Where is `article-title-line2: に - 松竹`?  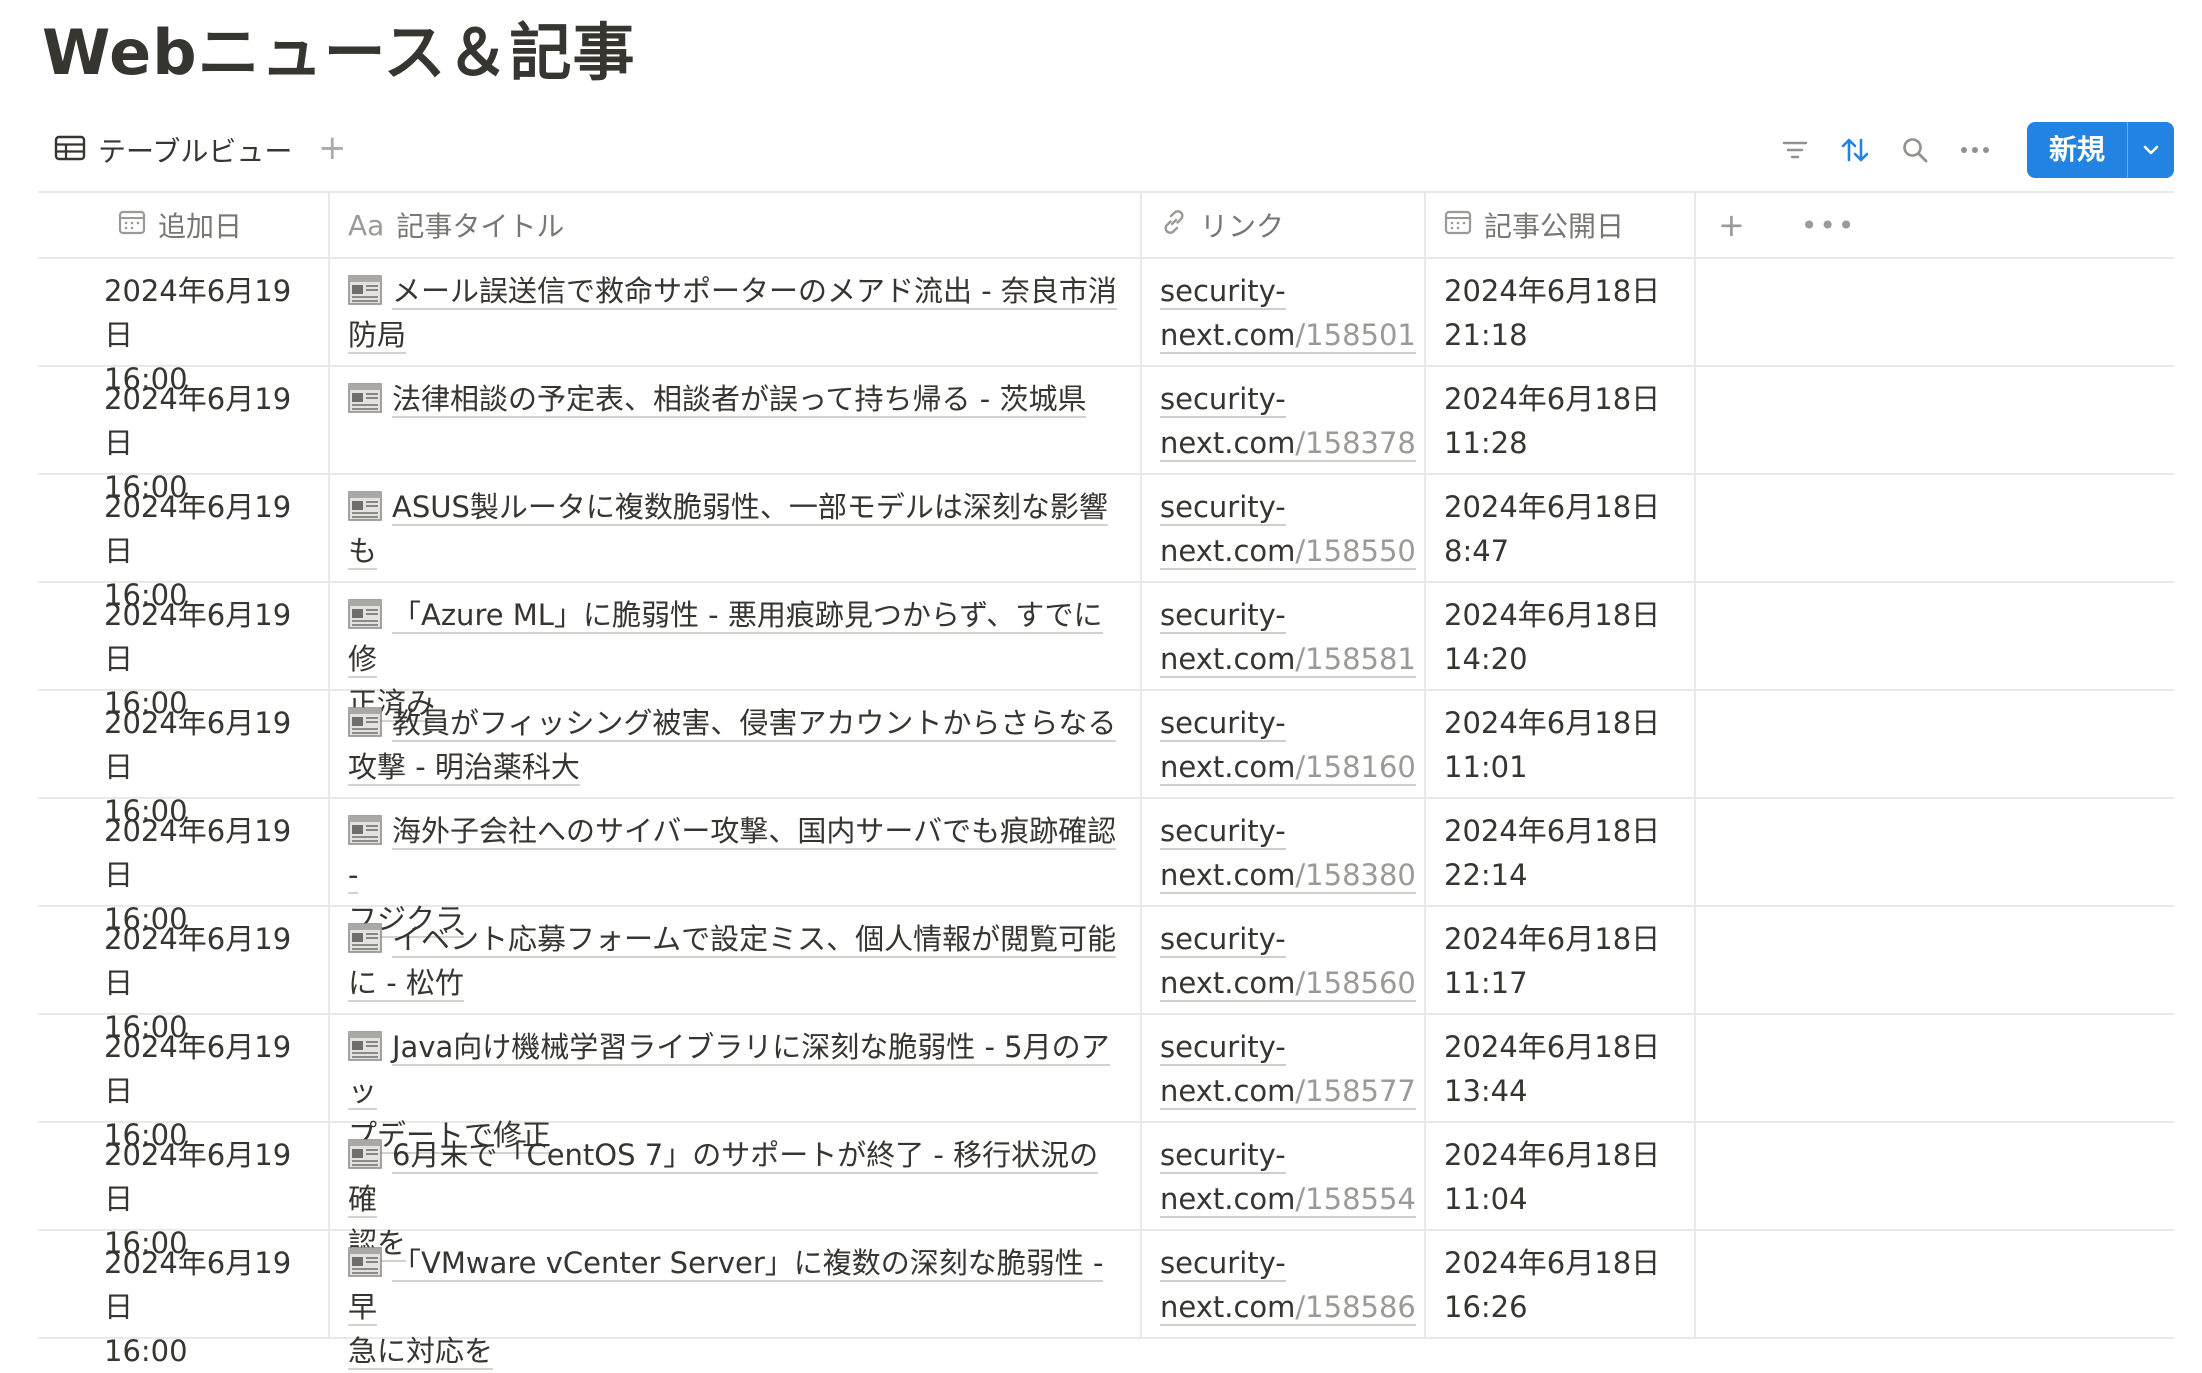
article-title-line2: に - 松竹 is located at coordinates (406, 984).